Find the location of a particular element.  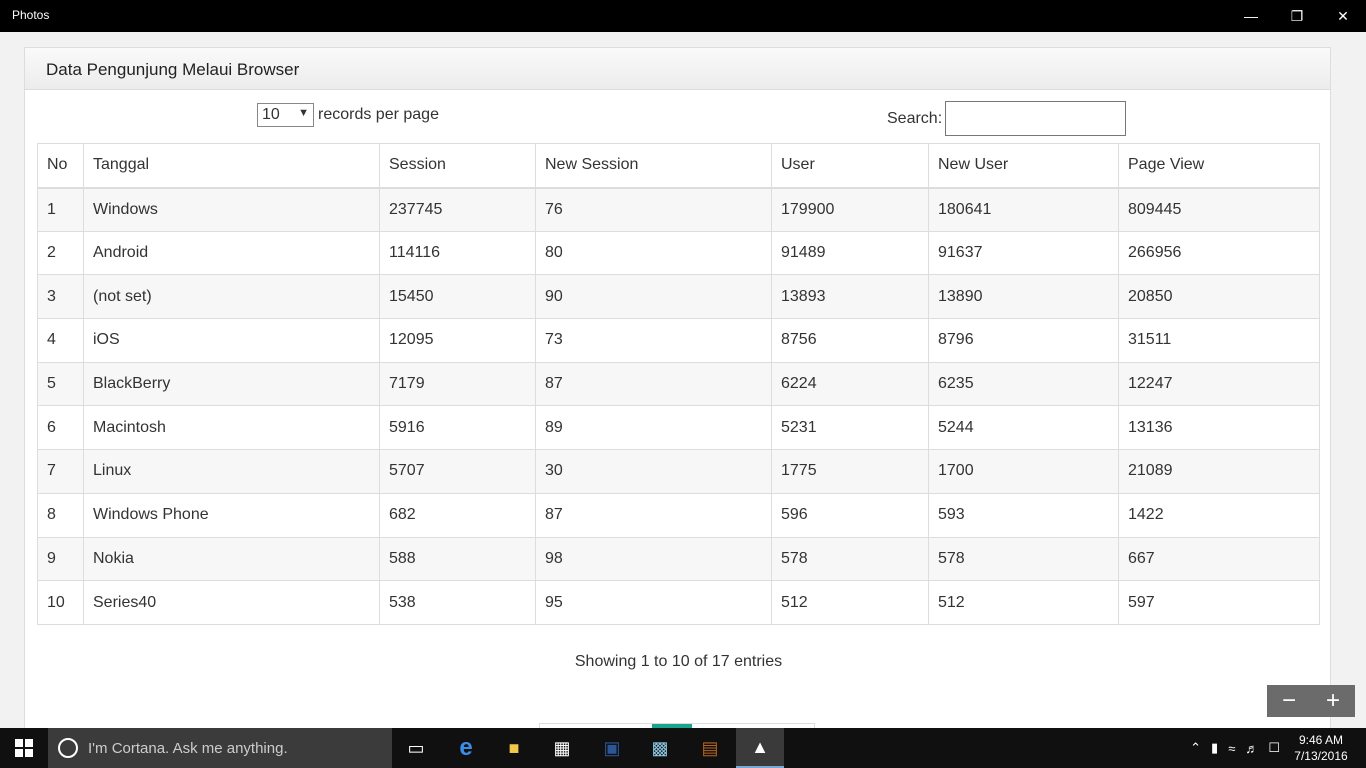

cell-new-user: 6235 is located at coordinates (1023, 384).